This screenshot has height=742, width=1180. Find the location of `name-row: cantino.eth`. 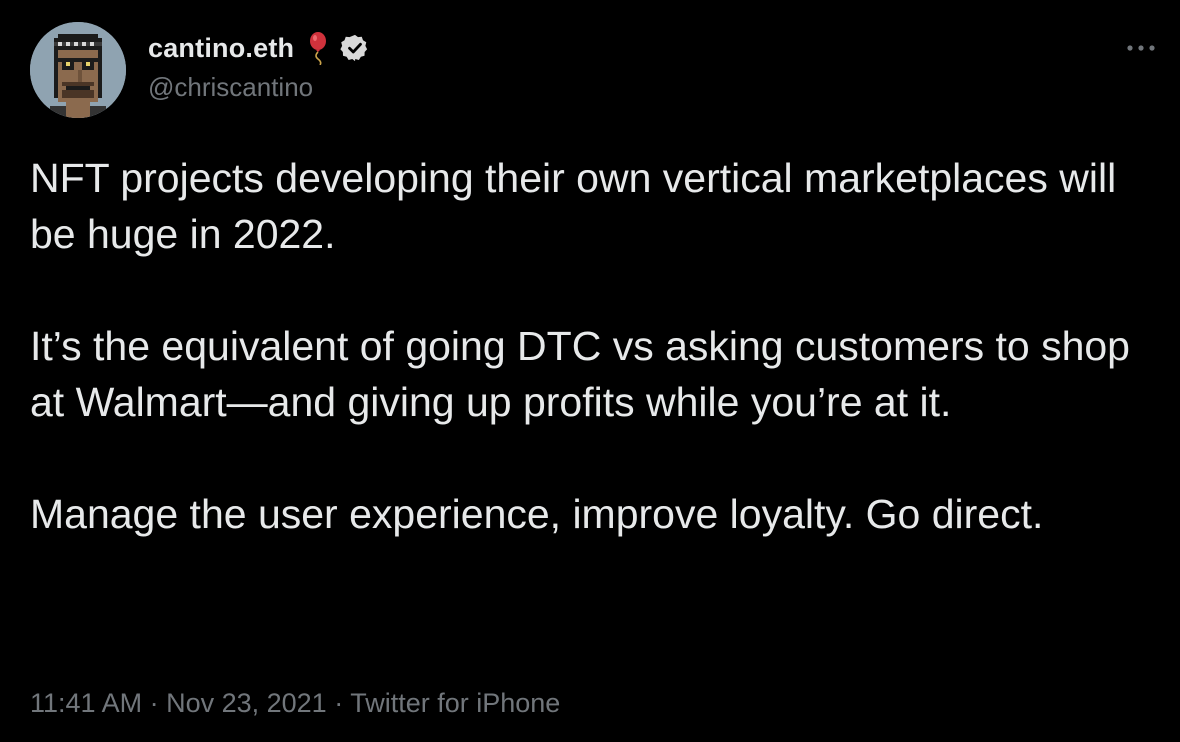

name-row: cantino.eth is located at coordinates (259, 48).